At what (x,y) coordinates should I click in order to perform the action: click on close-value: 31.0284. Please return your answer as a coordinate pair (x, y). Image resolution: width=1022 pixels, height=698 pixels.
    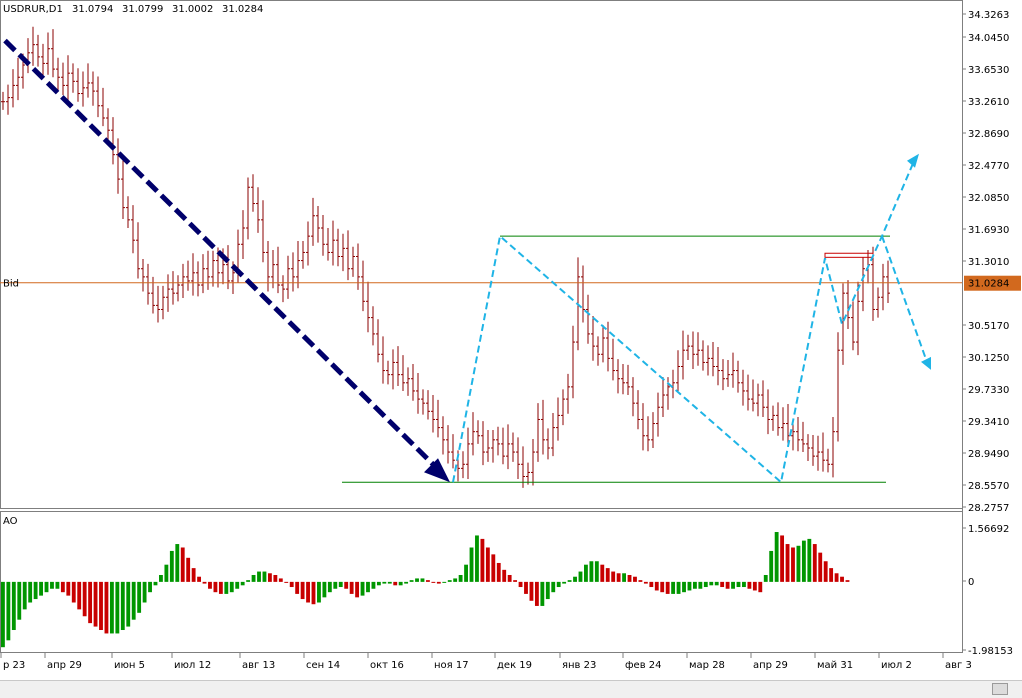
    Looking at the image, I should click on (242, 9).